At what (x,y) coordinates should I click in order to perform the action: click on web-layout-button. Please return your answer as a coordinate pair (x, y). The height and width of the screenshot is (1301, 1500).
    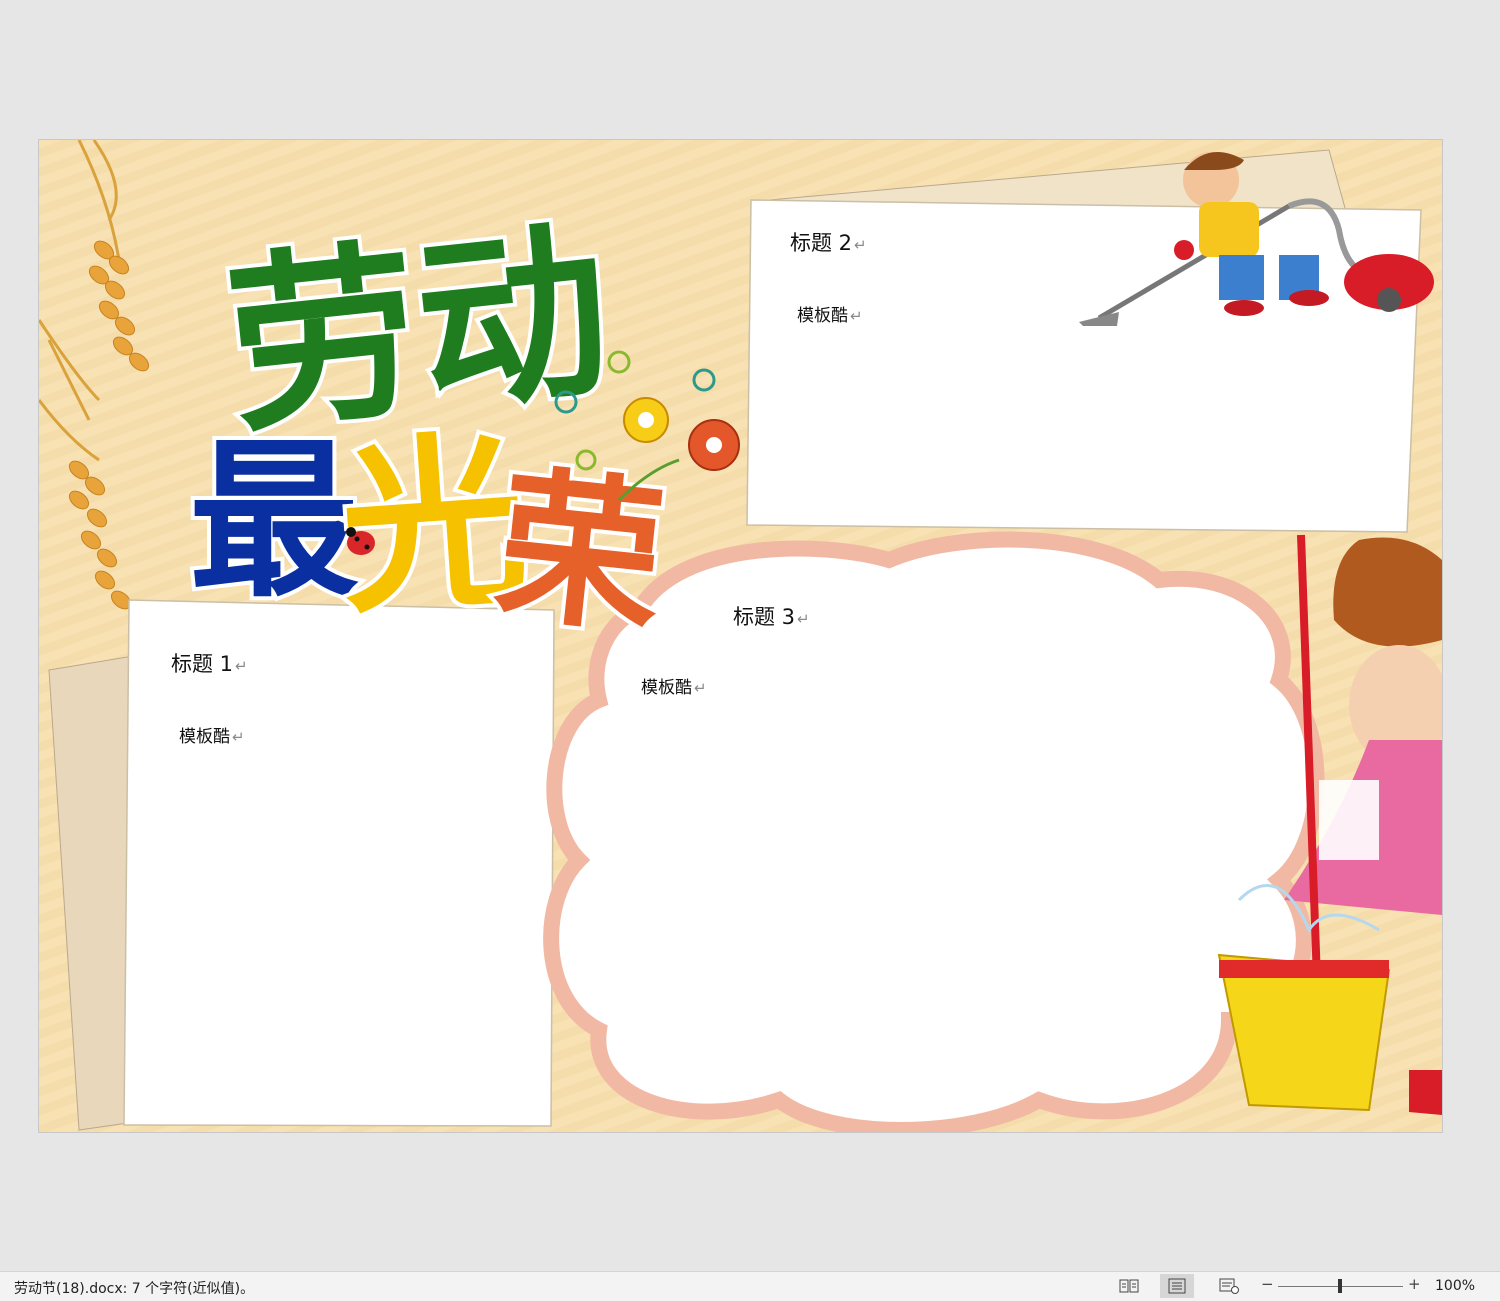
    Looking at the image, I should click on (1229, 1286).